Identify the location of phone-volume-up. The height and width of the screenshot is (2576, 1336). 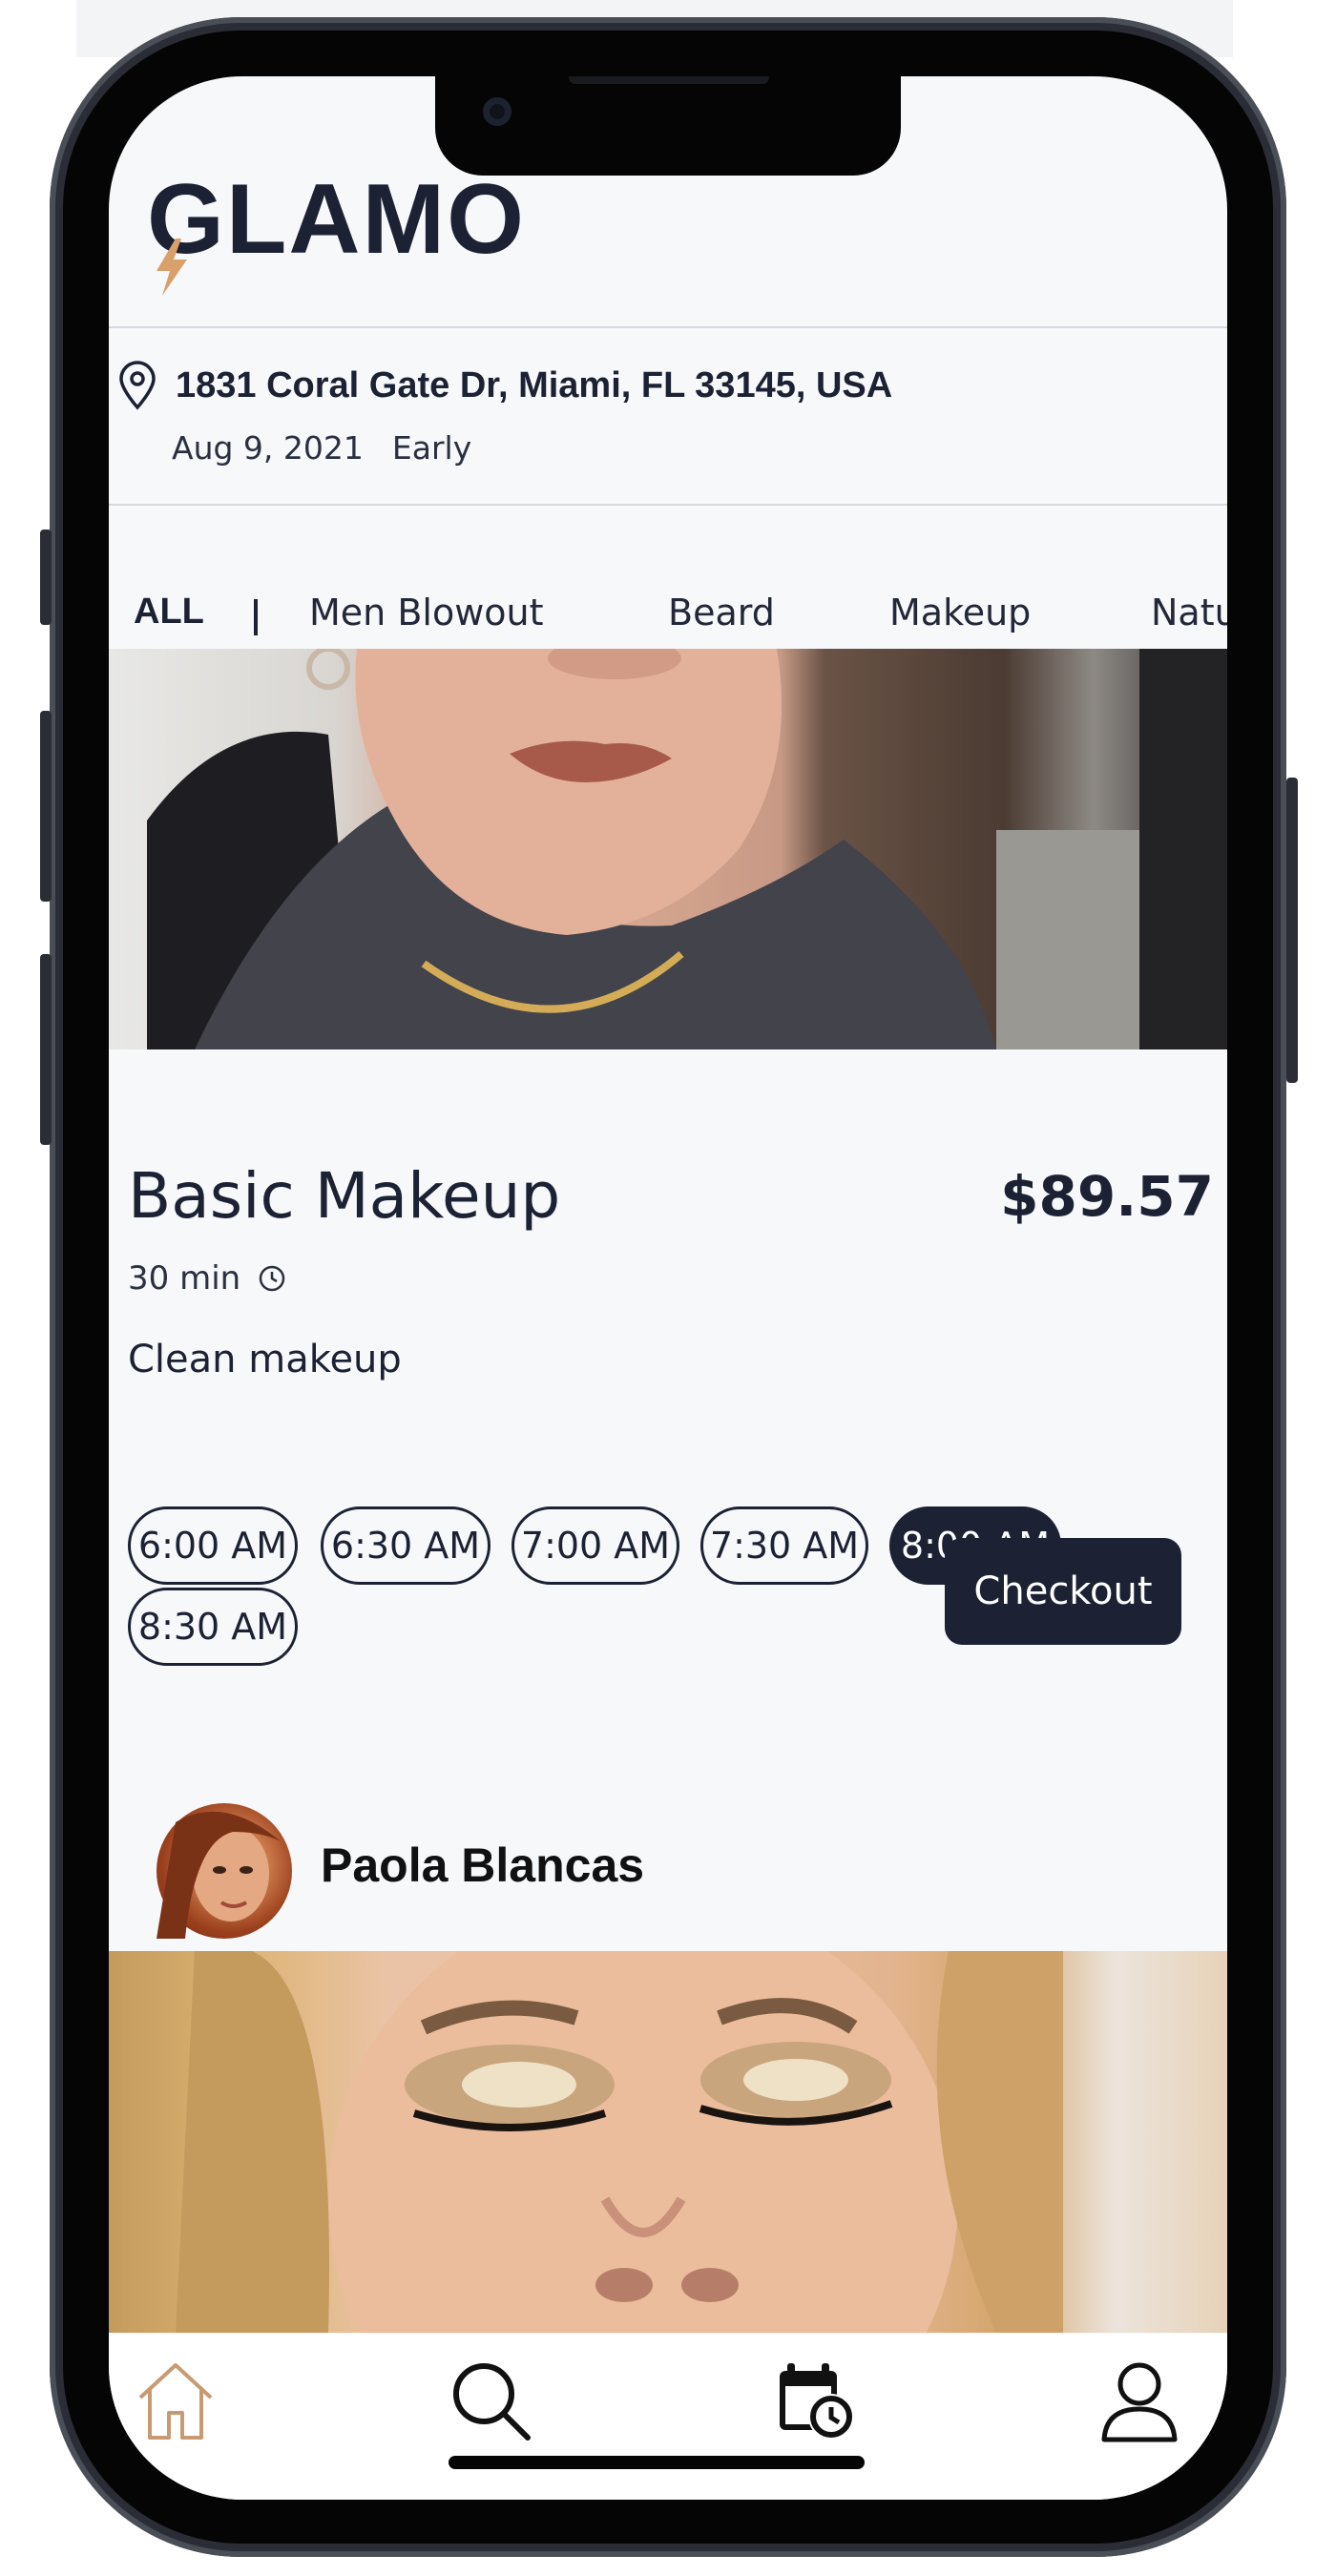
(46, 806).